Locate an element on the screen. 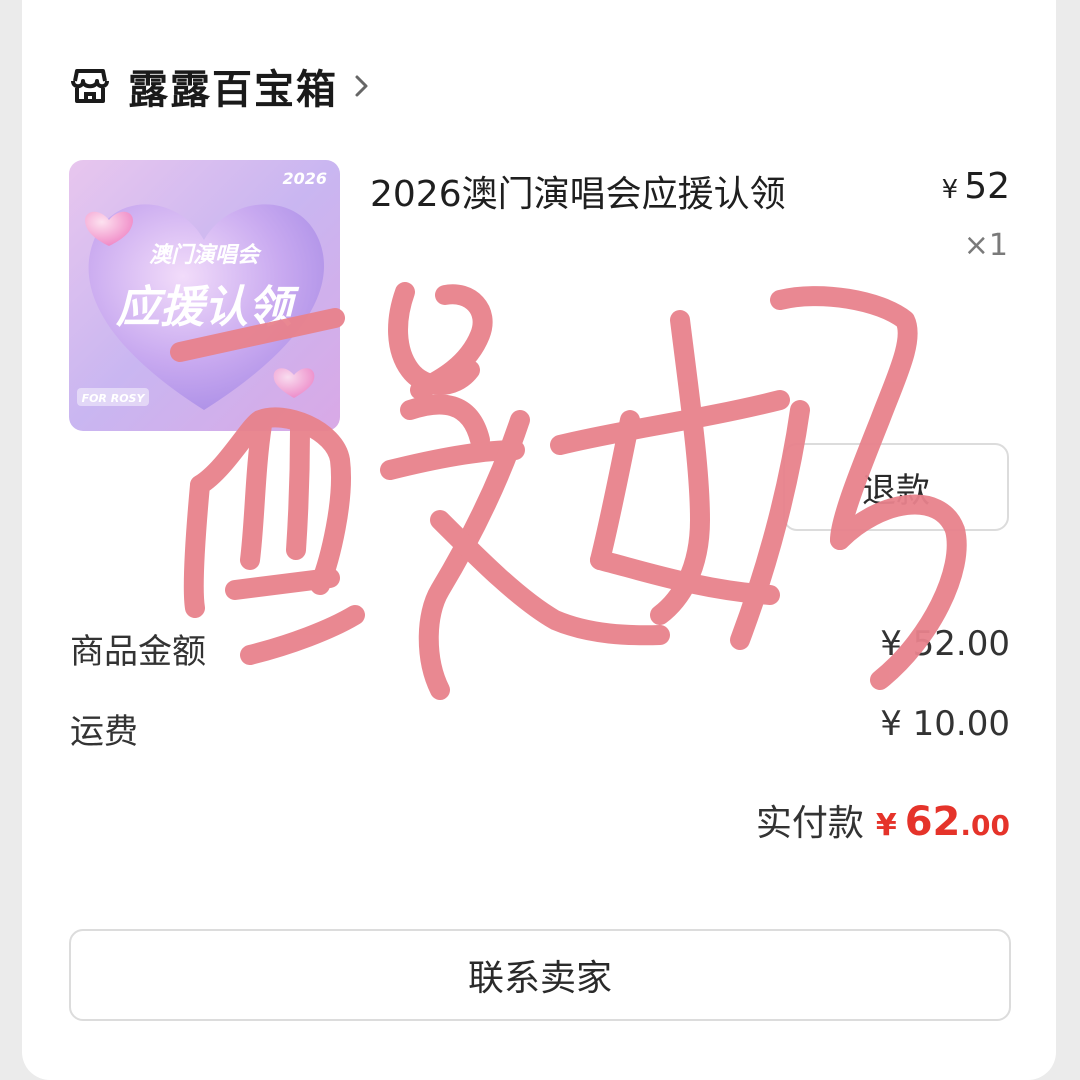  paid-integer: 62 is located at coordinates (932, 822).